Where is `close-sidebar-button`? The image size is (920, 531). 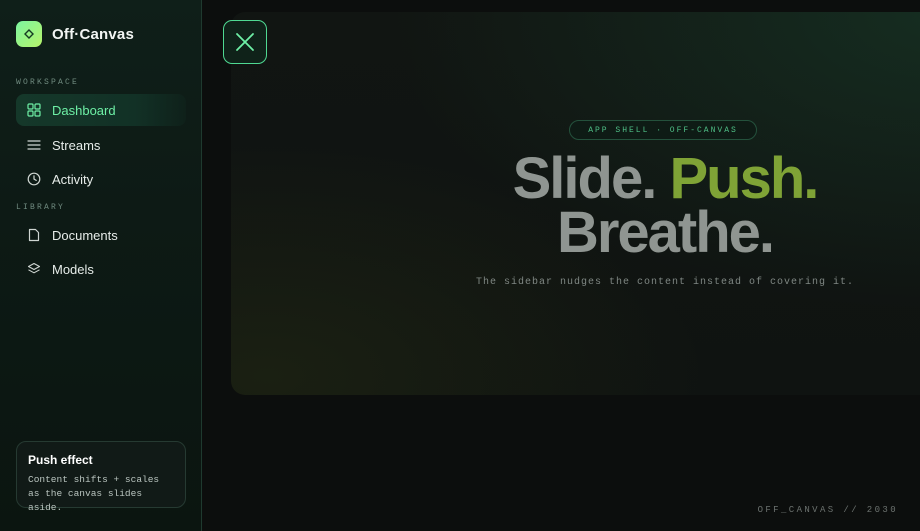
close-sidebar-button is located at coordinates (245, 42).